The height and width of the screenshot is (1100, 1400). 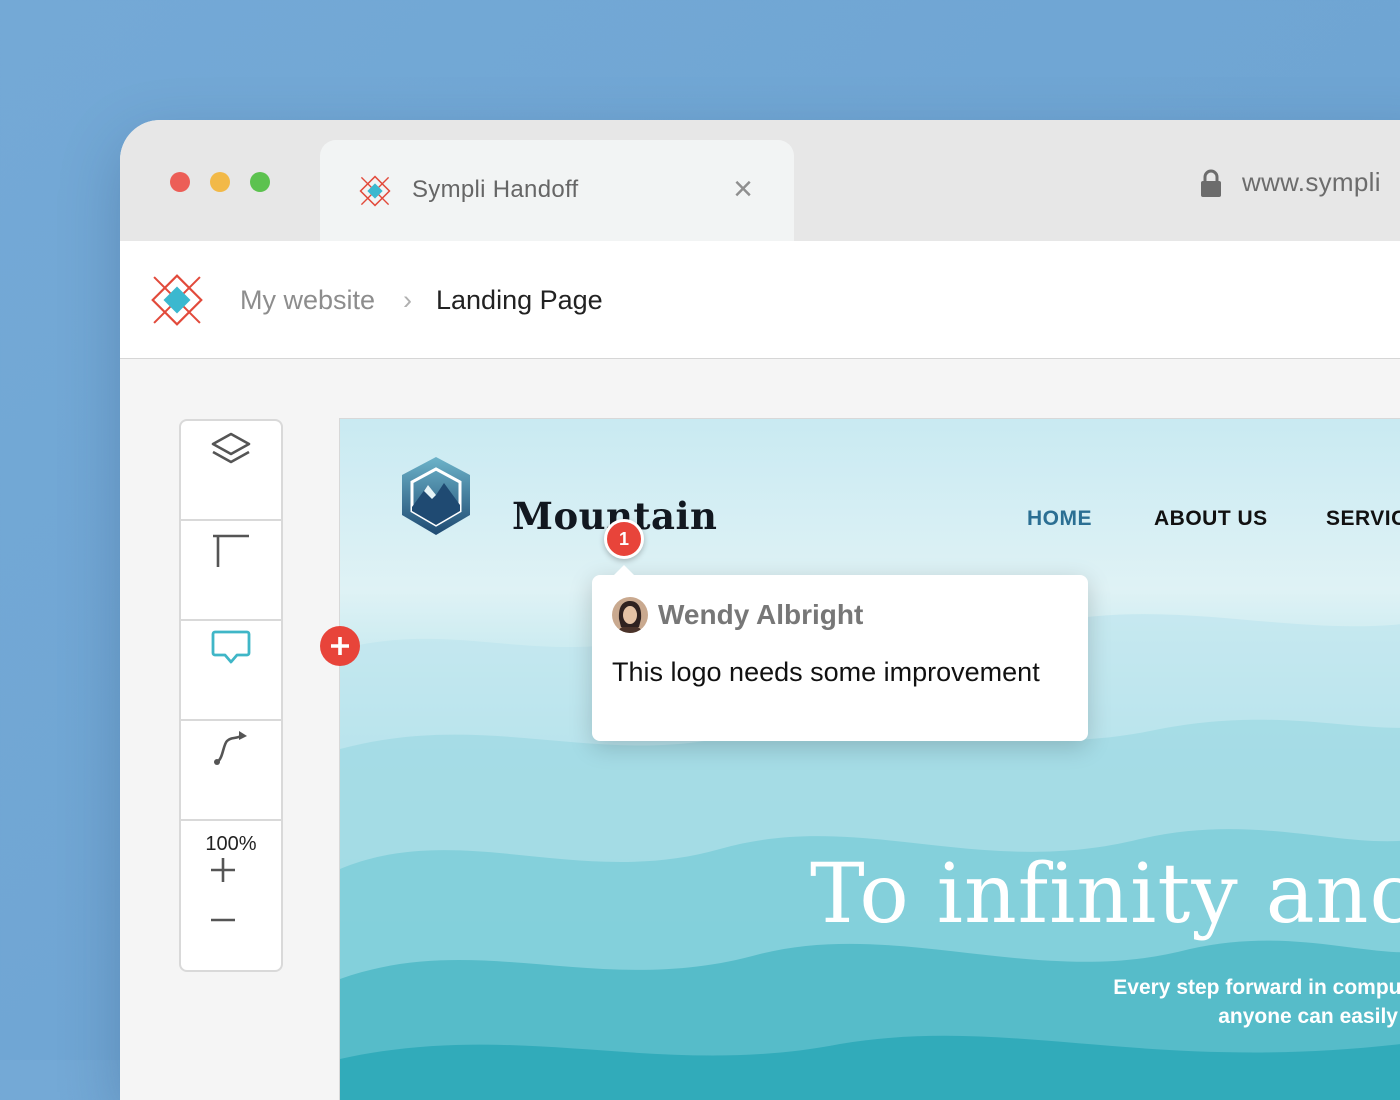 I want to click on browser-tab: Sympli Handoff ×, so click(x=557, y=190).